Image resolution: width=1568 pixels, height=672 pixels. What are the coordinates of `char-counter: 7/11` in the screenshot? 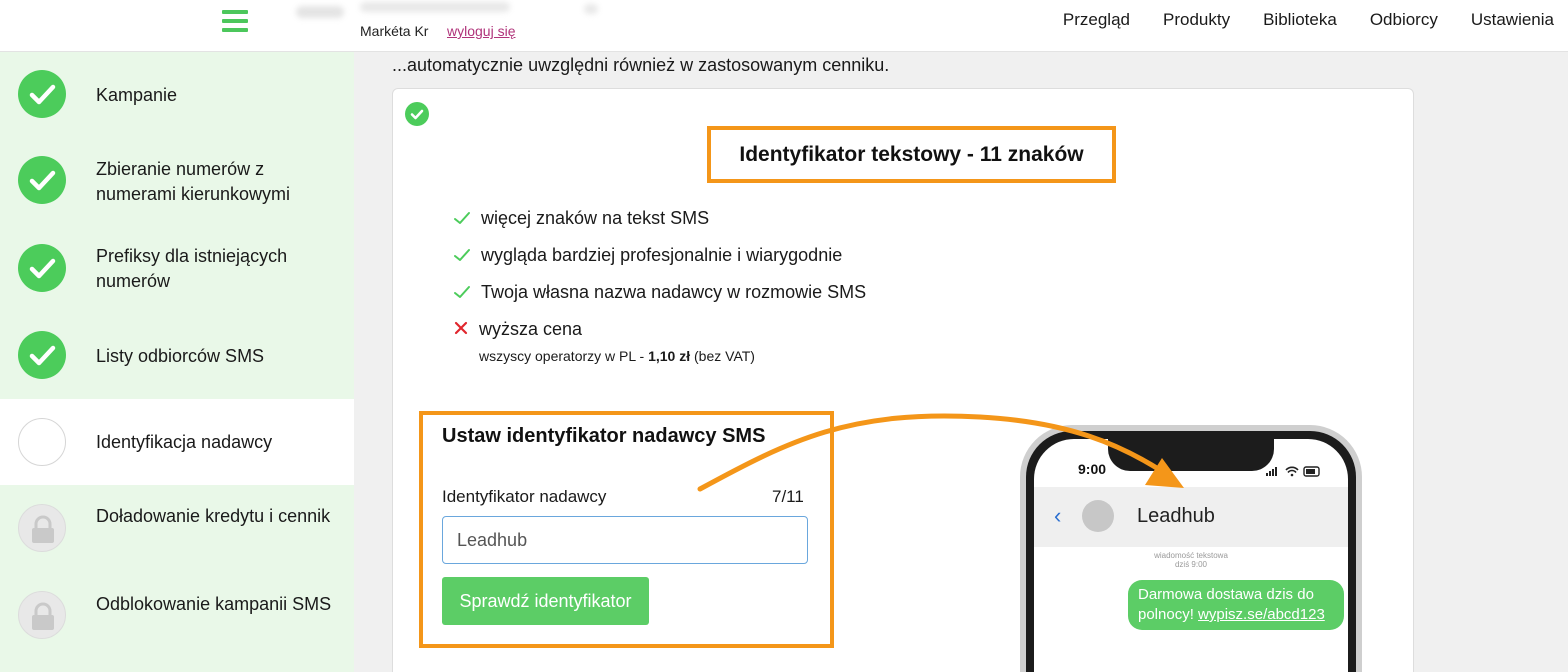 It's located at (788, 496).